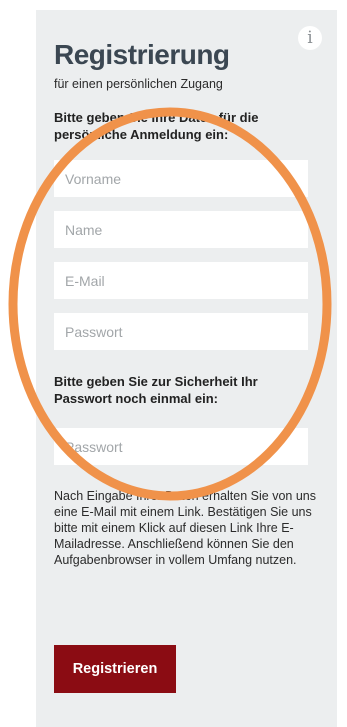  What do you see at coordinates (138, 84) in the screenshot?
I see `page-subtitle: für einen persönlichen Zugang` at bounding box center [138, 84].